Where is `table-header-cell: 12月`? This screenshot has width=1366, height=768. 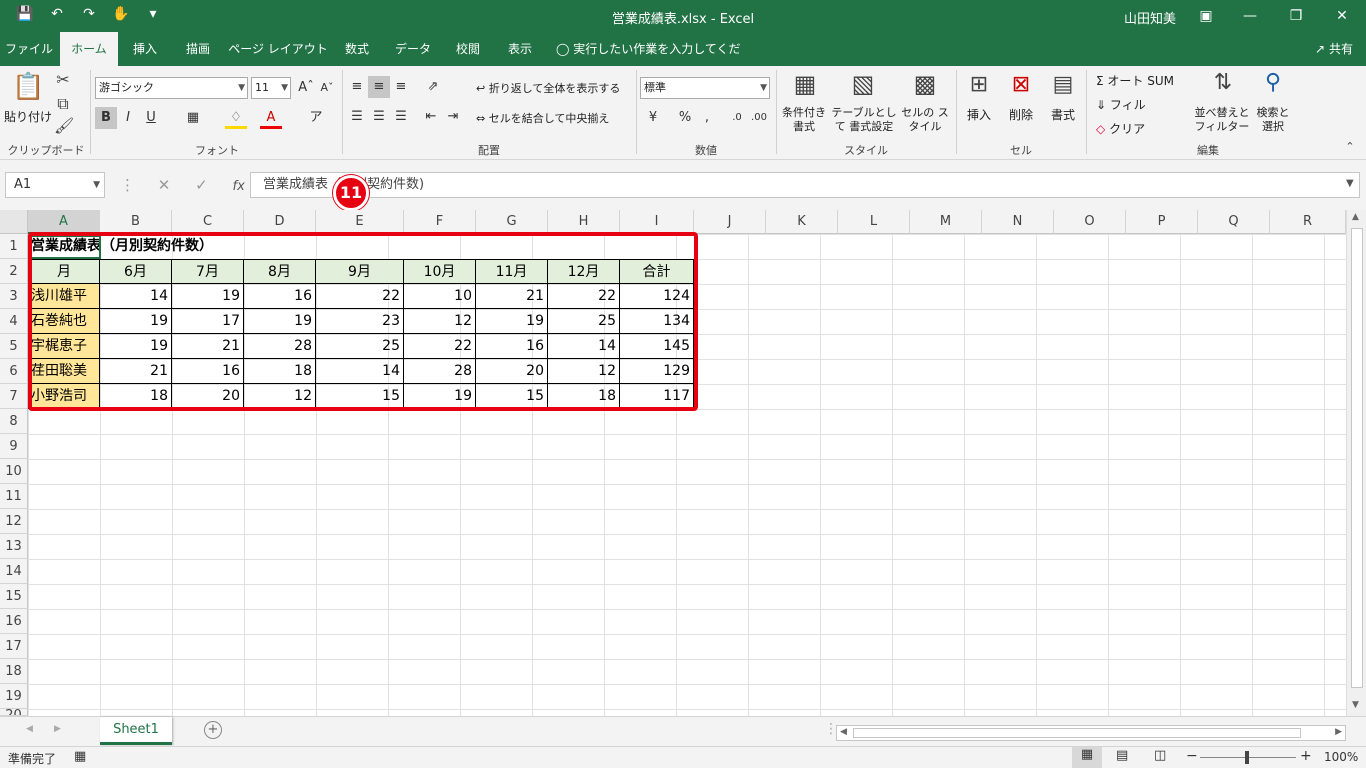 table-header-cell: 12月 is located at coordinates (584, 271).